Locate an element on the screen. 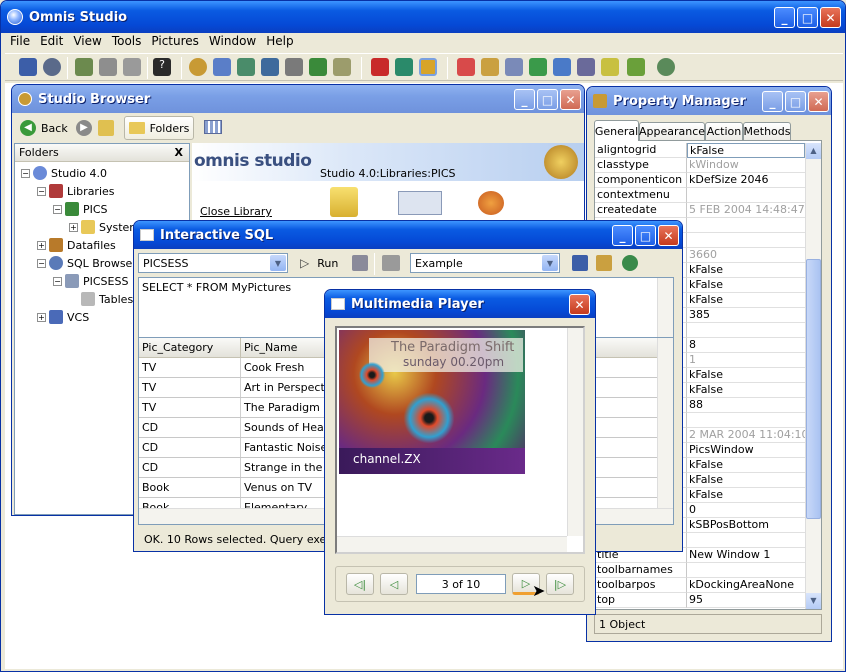 The width and height of the screenshot is (846, 672). search-class-icon is located at coordinates (491, 203).